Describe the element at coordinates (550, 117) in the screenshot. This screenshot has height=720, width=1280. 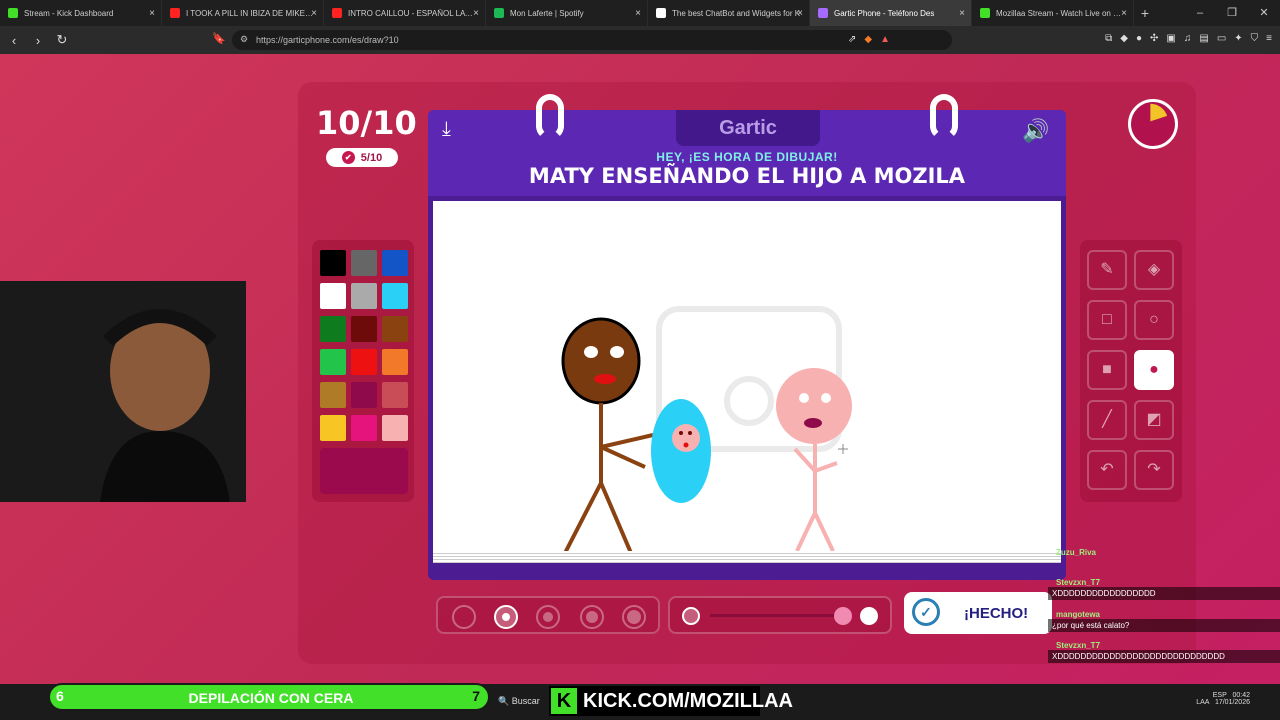
I see `binder-ring-left` at that location.